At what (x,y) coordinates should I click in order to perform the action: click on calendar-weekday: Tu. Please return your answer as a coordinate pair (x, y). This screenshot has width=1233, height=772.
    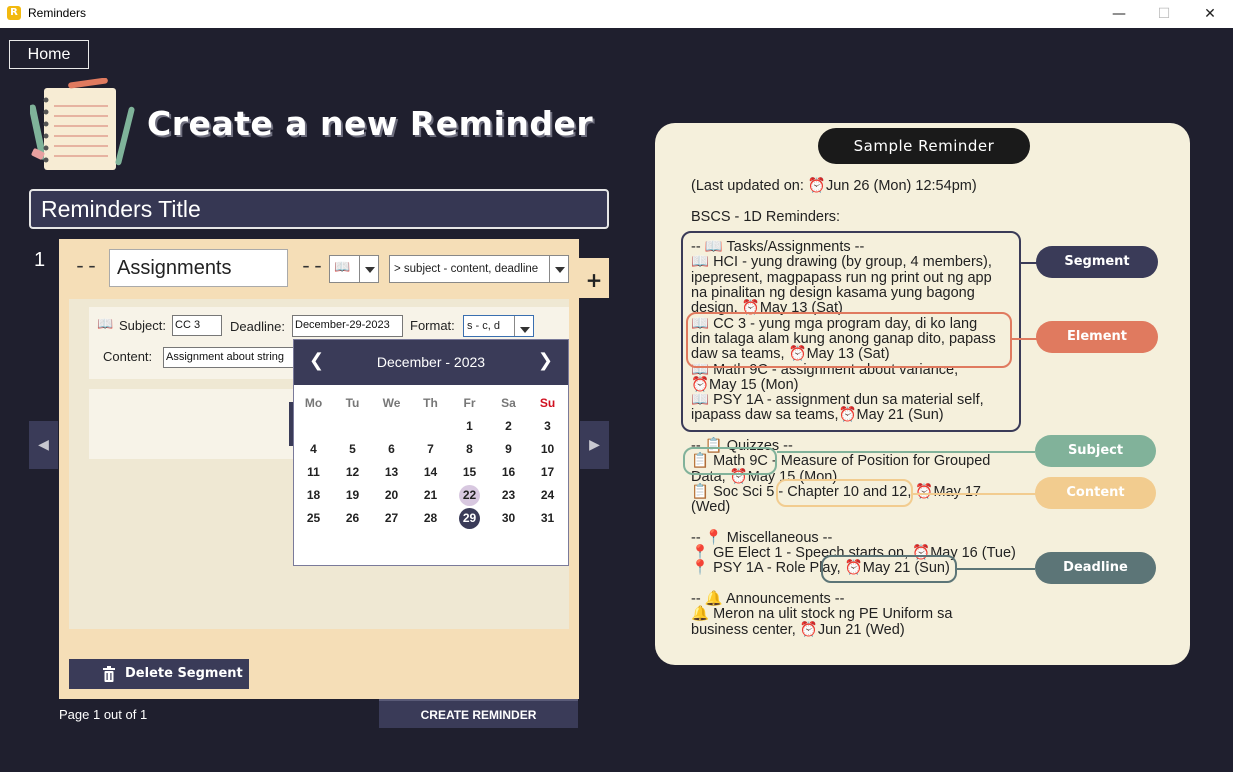
    Looking at the image, I should click on (352, 403).